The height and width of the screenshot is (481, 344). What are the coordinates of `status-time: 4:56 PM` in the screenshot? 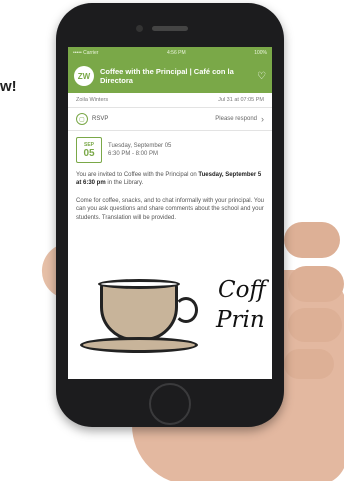 It's located at (176, 53).